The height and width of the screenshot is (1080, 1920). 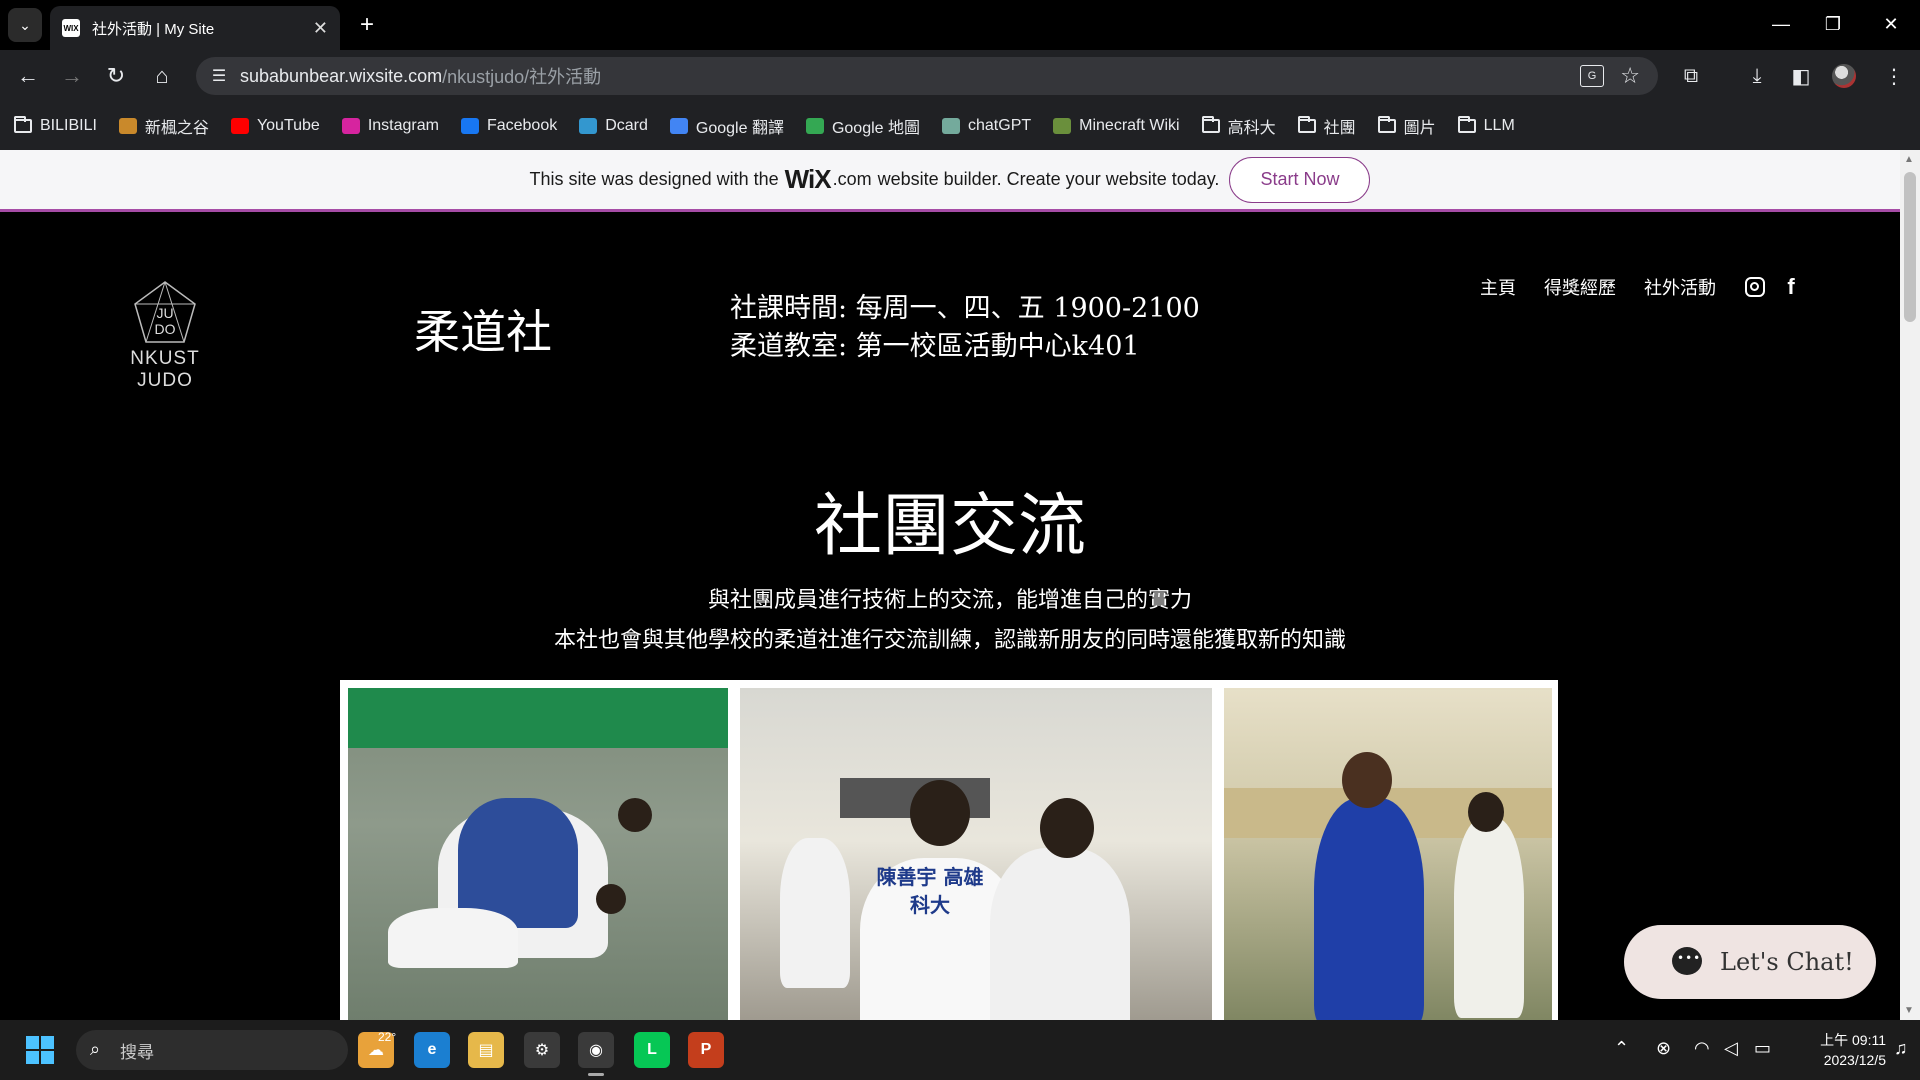 What do you see at coordinates (1894, 76) in the screenshot?
I see `menu-icon: ⋮` at bounding box center [1894, 76].